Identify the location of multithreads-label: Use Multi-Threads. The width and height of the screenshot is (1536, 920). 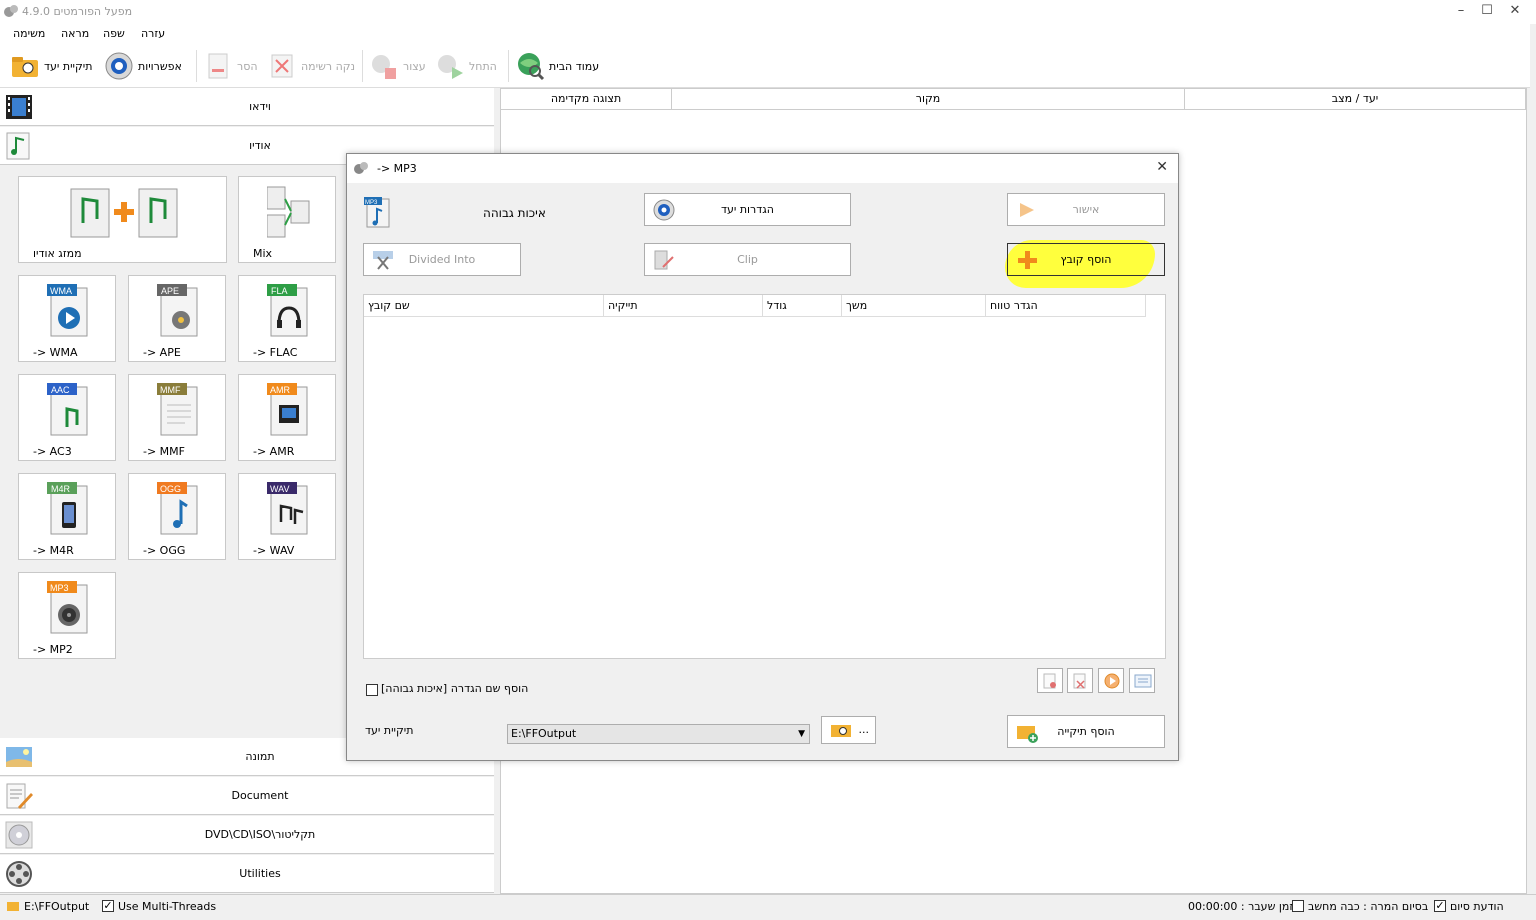
(167, 906).